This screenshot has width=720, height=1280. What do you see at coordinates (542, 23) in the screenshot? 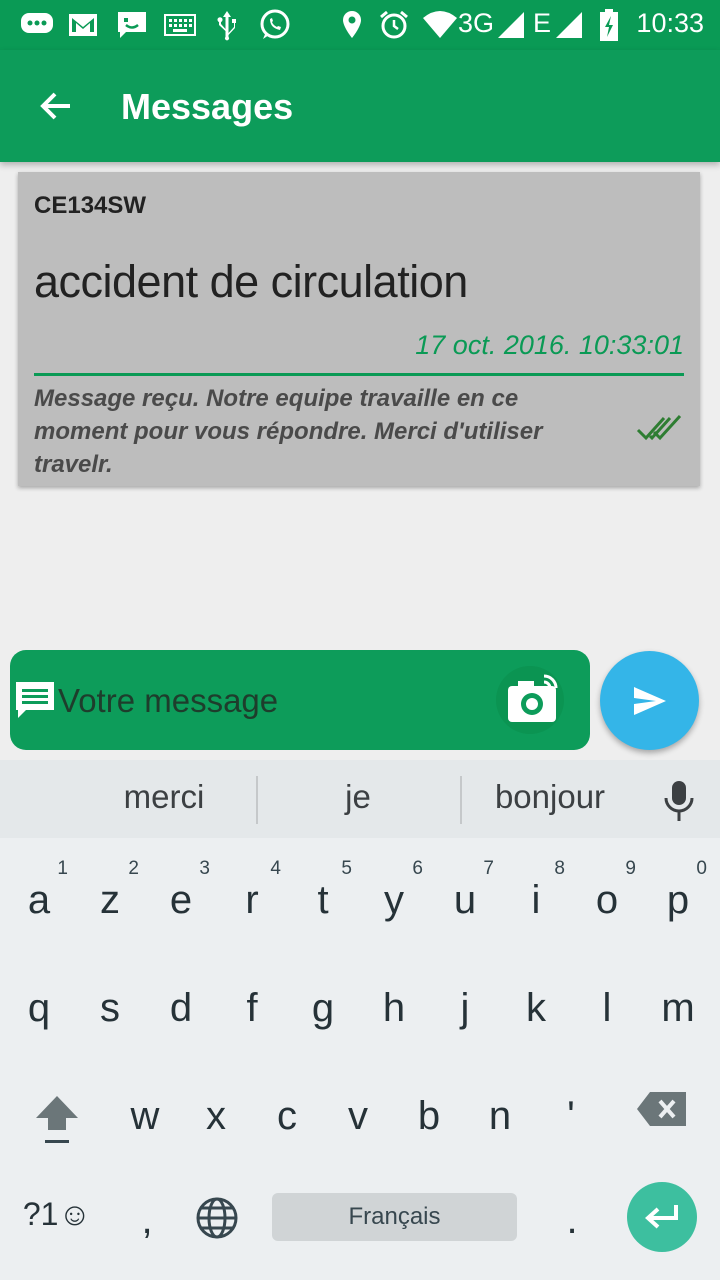
I see `network-e-label: E` at bounding box center [542, 23].